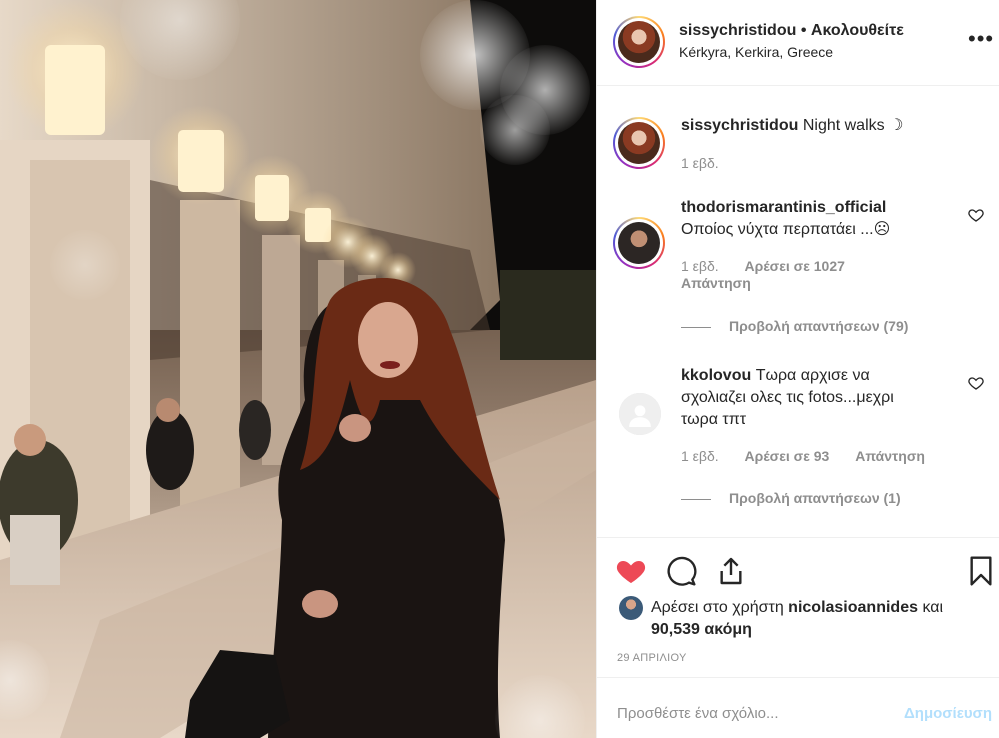  Describe the element at coordinates (798, 707) in the screenshot. I see `add-comment-bar: Προσθέστε ένα σχόλιο... Δημοσίευση` at that location.